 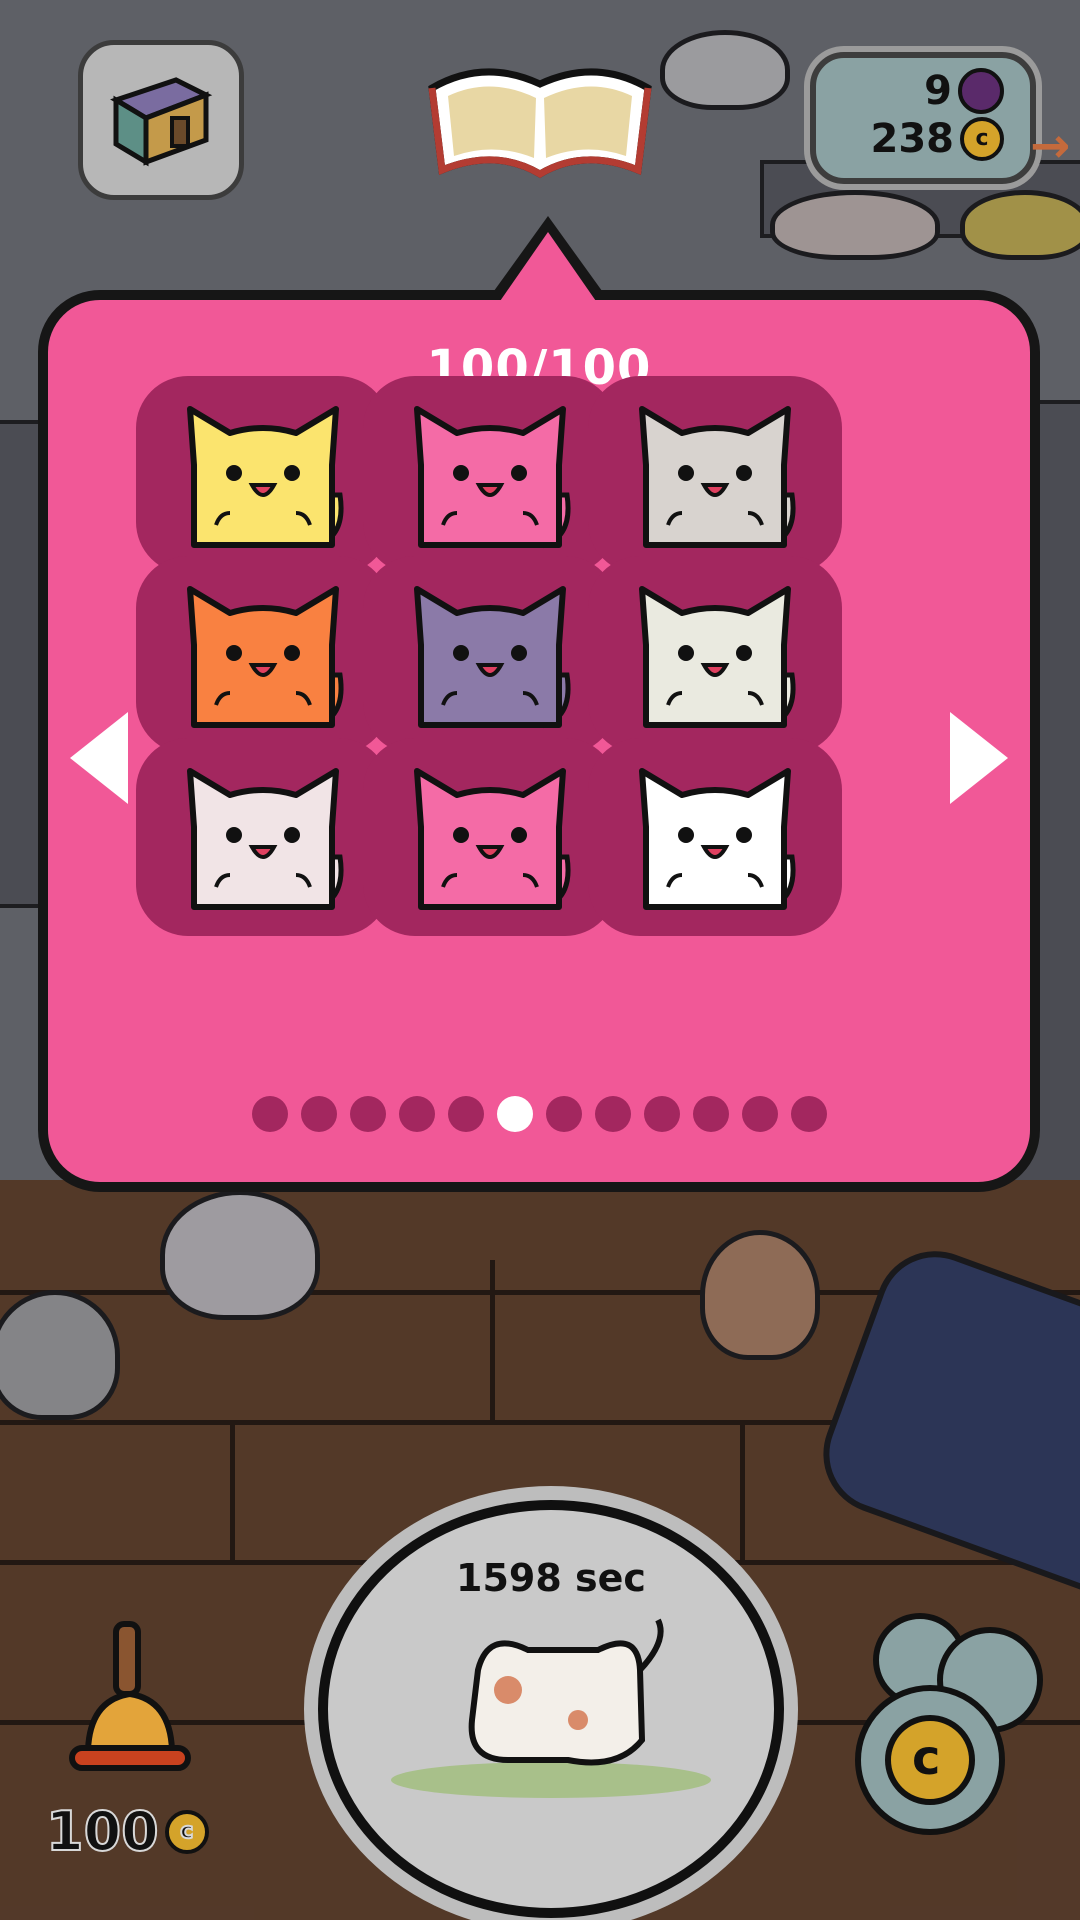 What do you see at coordinates (938, 91) in the screenshot?
I see `gem-count: 9` at bounding box center [938, 91].